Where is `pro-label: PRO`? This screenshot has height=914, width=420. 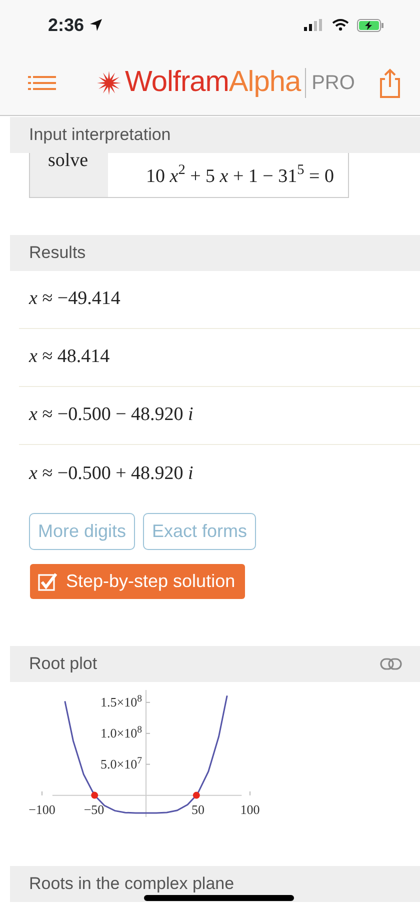 pro-label: PRO is located at coordinates (329, 83).